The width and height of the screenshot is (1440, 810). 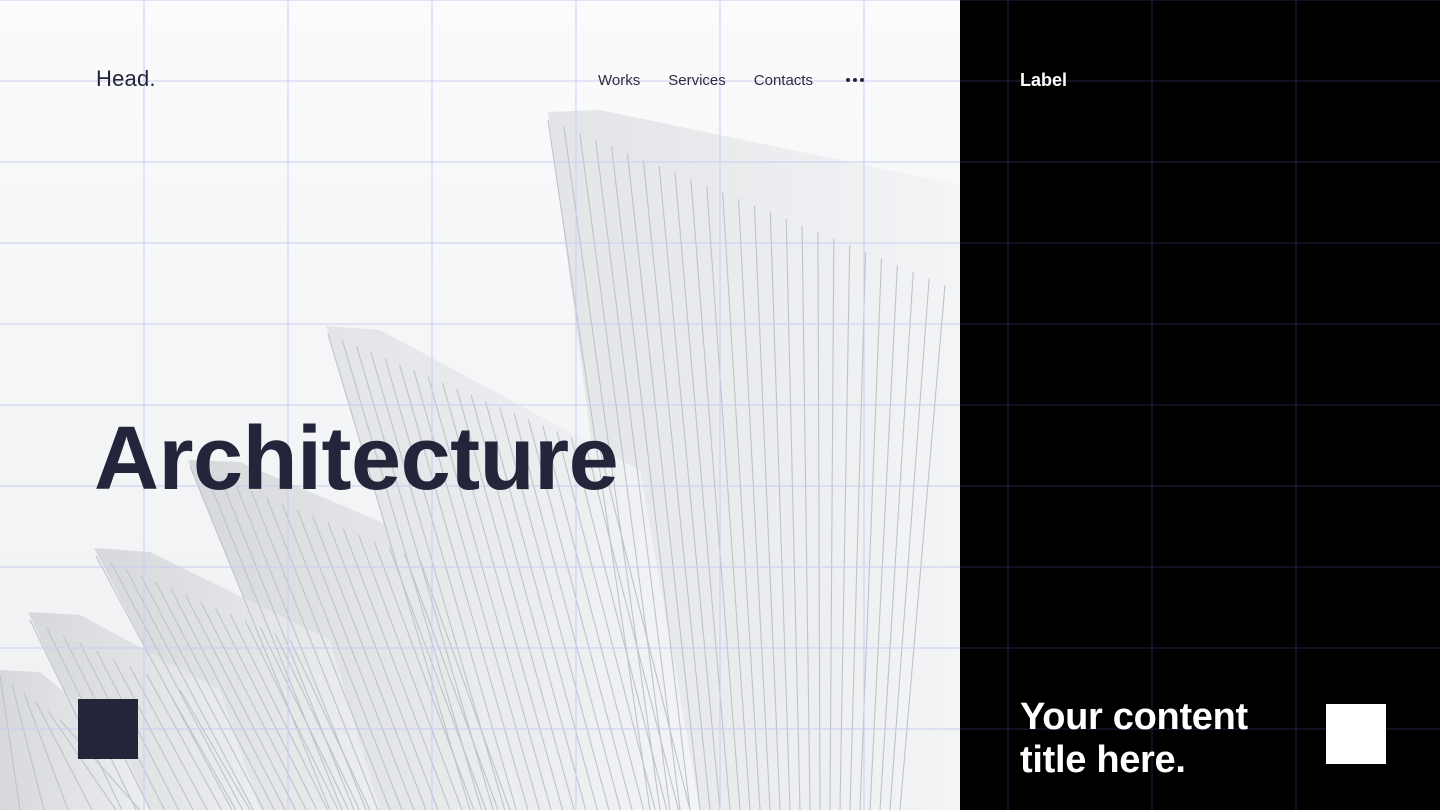 I want to click on nav-item-services: Services, so click(x=697, y=80).